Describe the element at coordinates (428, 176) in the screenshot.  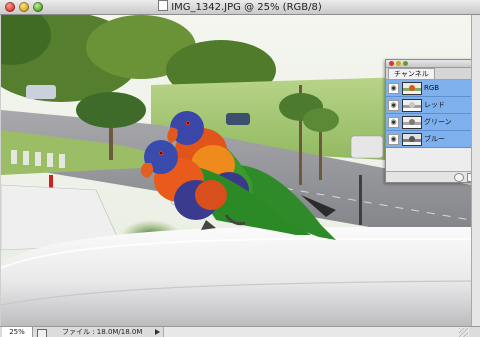
I see `panel-footer` at that location.